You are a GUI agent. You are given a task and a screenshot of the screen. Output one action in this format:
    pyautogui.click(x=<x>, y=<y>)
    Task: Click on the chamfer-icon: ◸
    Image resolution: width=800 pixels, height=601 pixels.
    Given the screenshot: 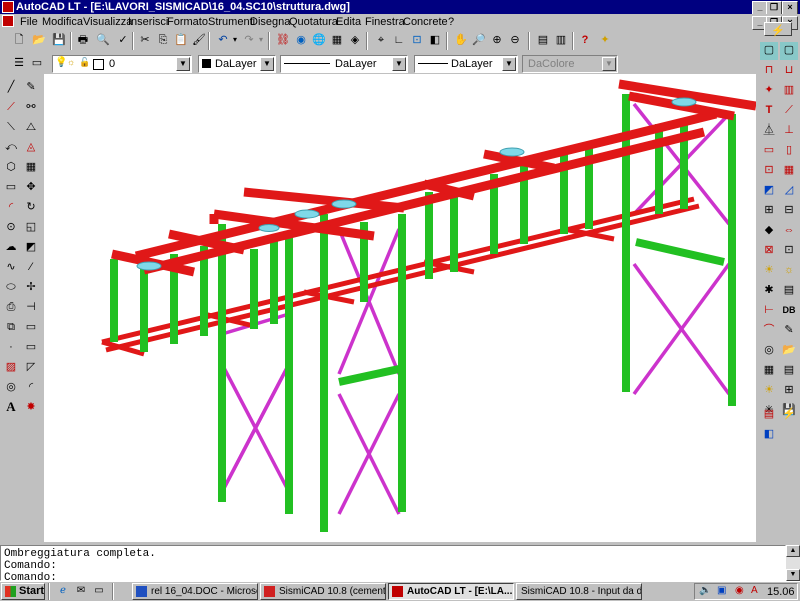 What is the action you would take?
    pyautogui.click(x=31, y=368)
    